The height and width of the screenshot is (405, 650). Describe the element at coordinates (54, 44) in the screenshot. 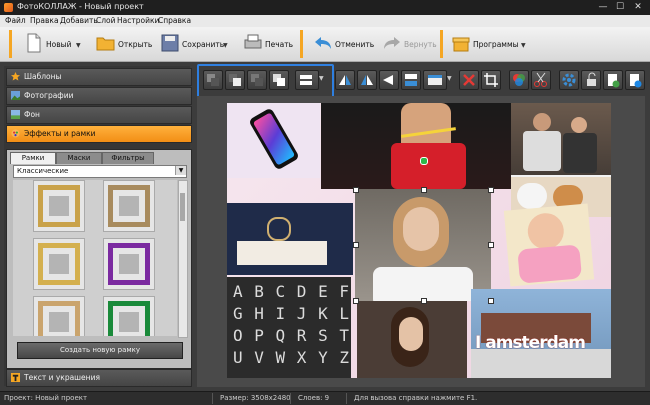

I see `new-button: Новый ▼` at that location.